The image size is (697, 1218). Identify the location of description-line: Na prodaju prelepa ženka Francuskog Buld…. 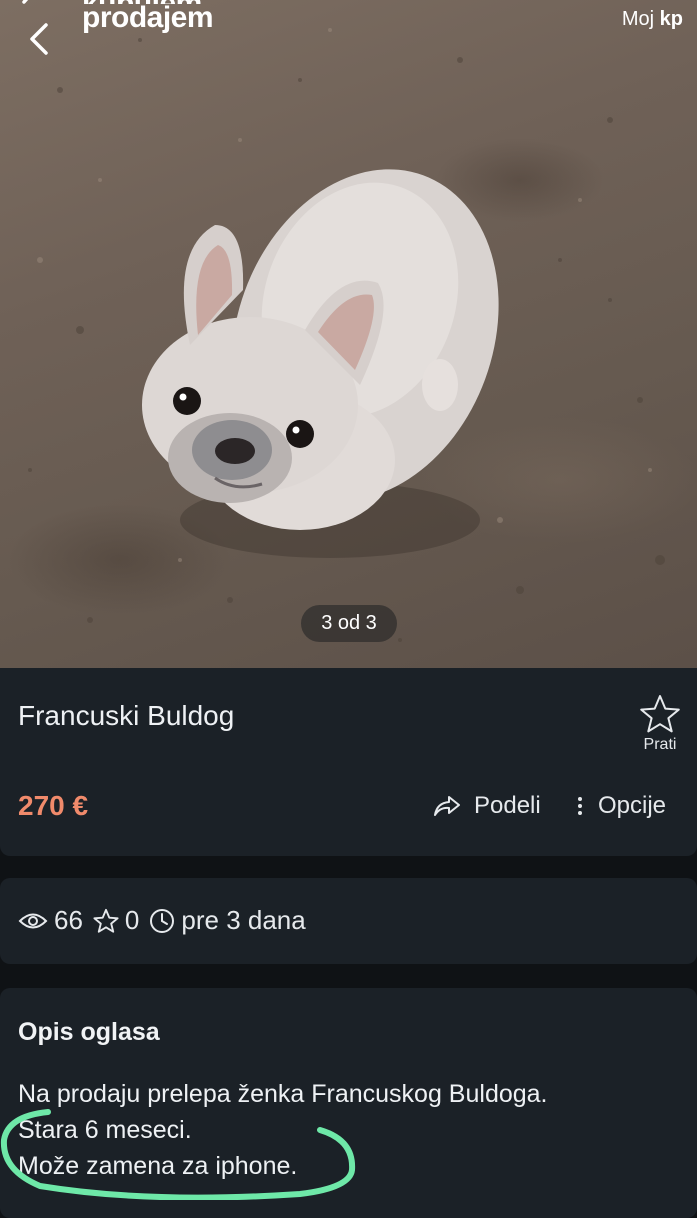
(283, 1094).